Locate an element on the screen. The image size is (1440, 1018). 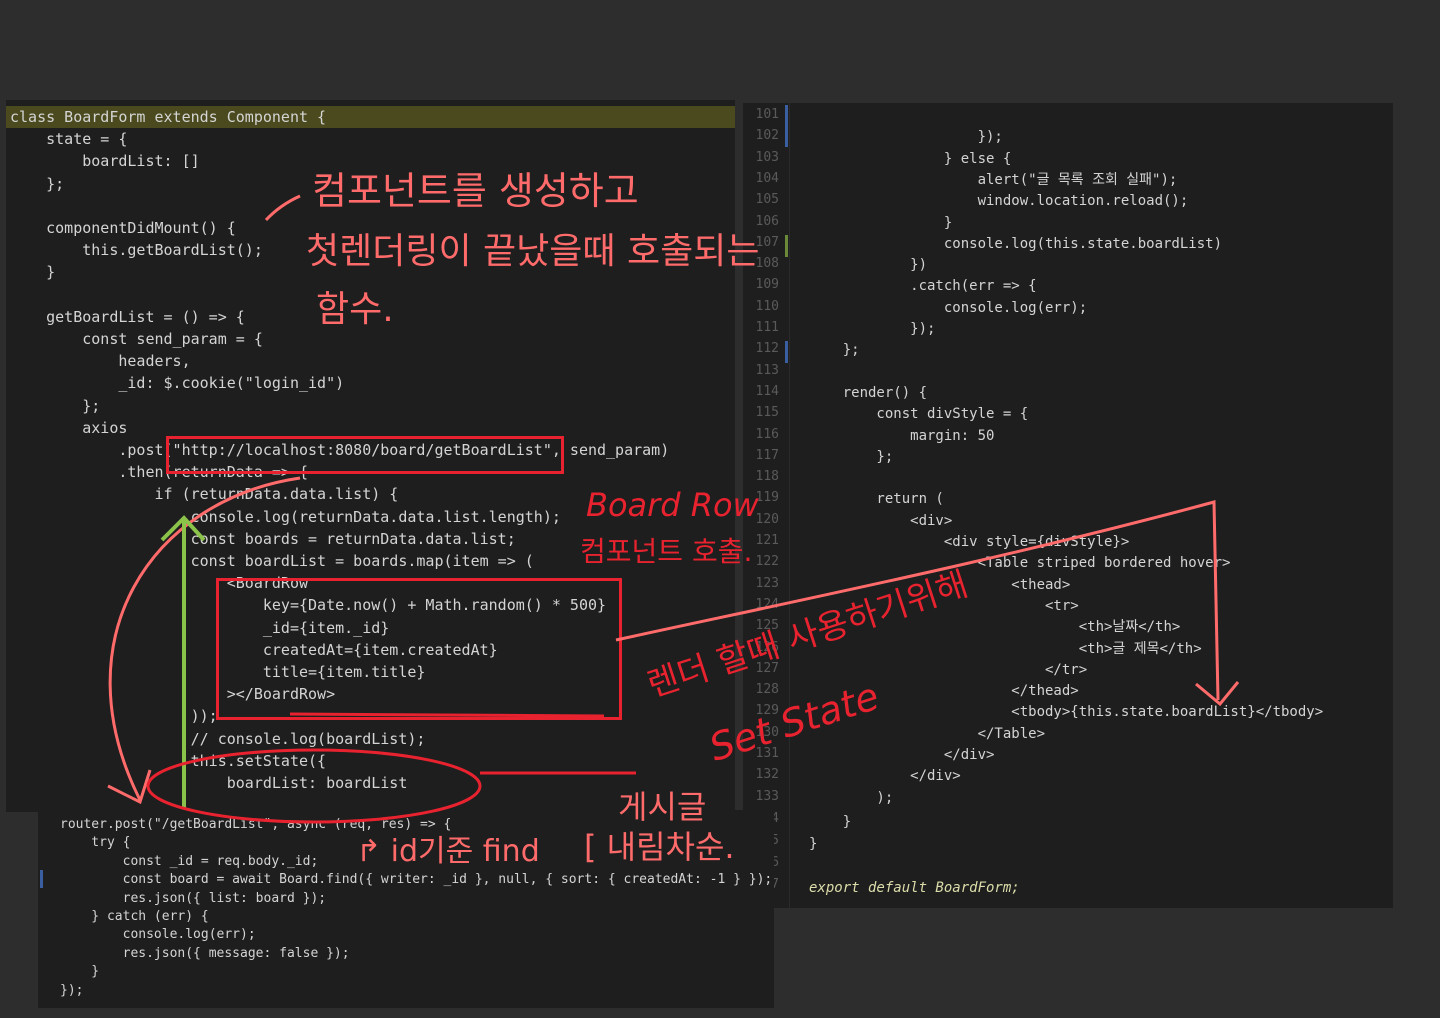
code-line: .catch(err => { is located at coordinates (923, 286).